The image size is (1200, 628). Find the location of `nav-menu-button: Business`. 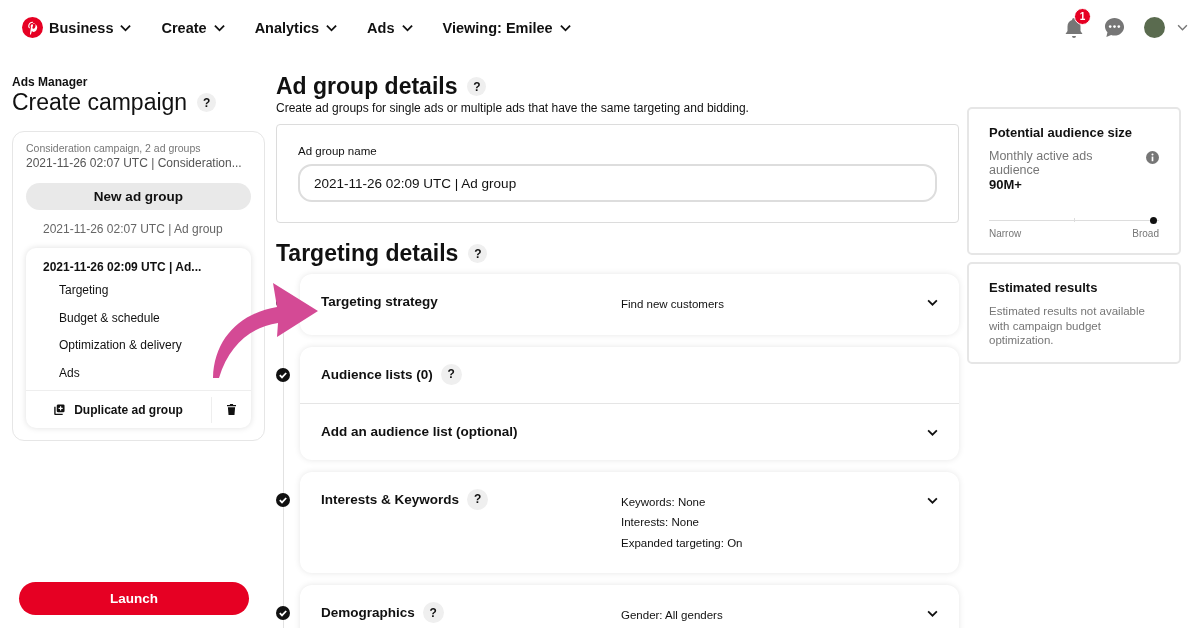

nav-menu-button: Business is located at coordinates (95, 27).